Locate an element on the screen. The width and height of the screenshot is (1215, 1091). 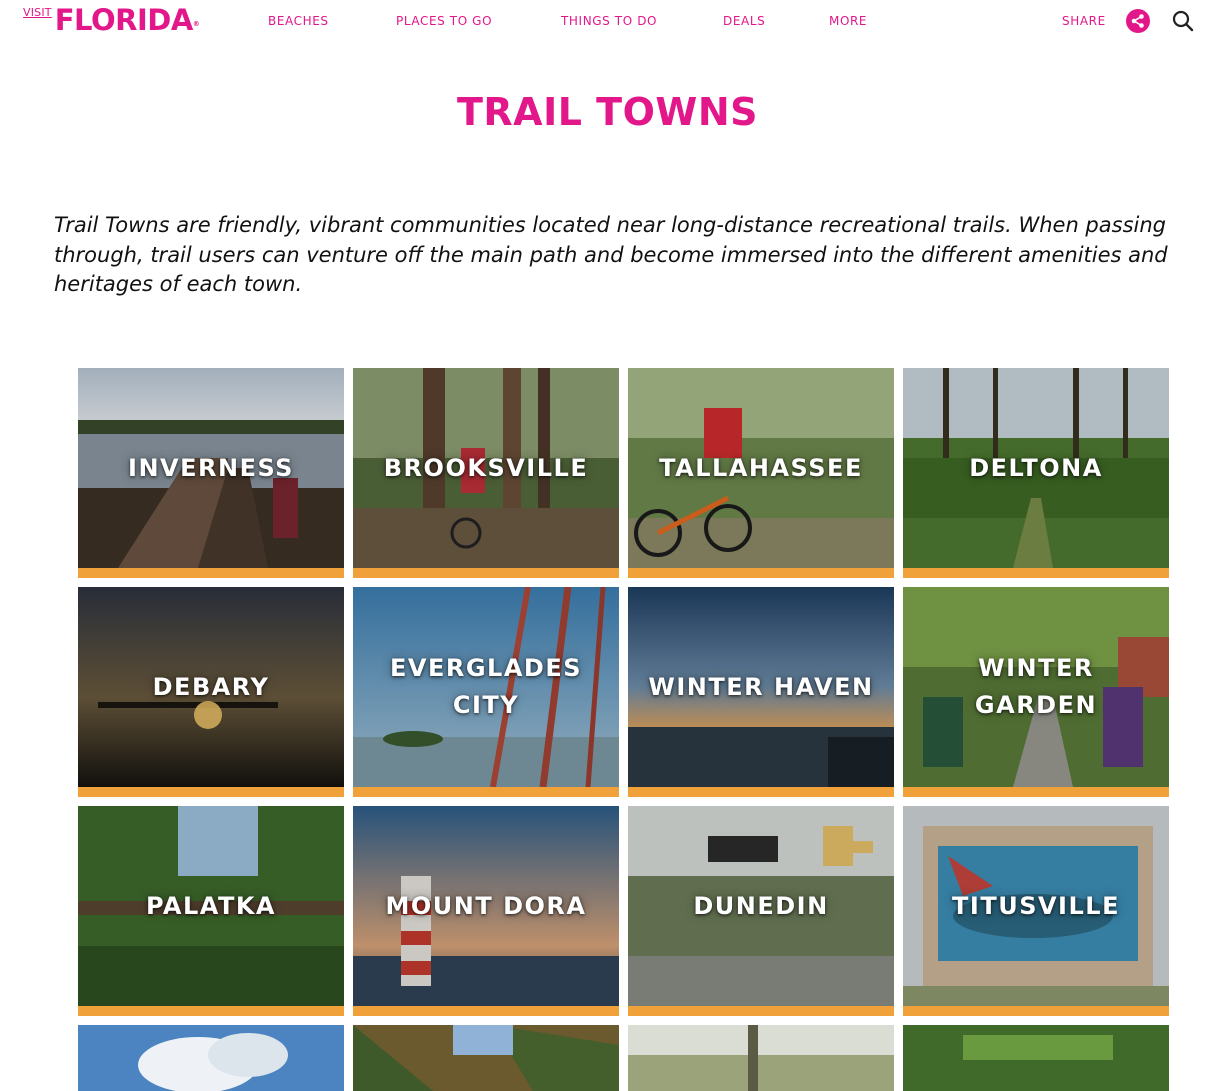
town-tile-inverness: INVERNESS is located at coordinates (211, 473).